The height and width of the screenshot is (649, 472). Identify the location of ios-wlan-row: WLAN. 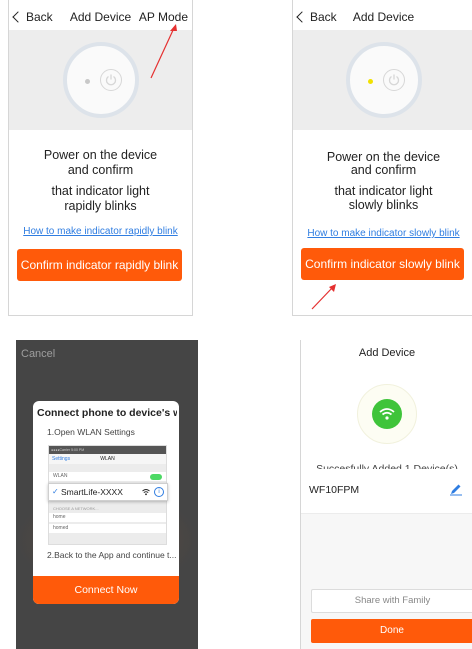
(107, 476).